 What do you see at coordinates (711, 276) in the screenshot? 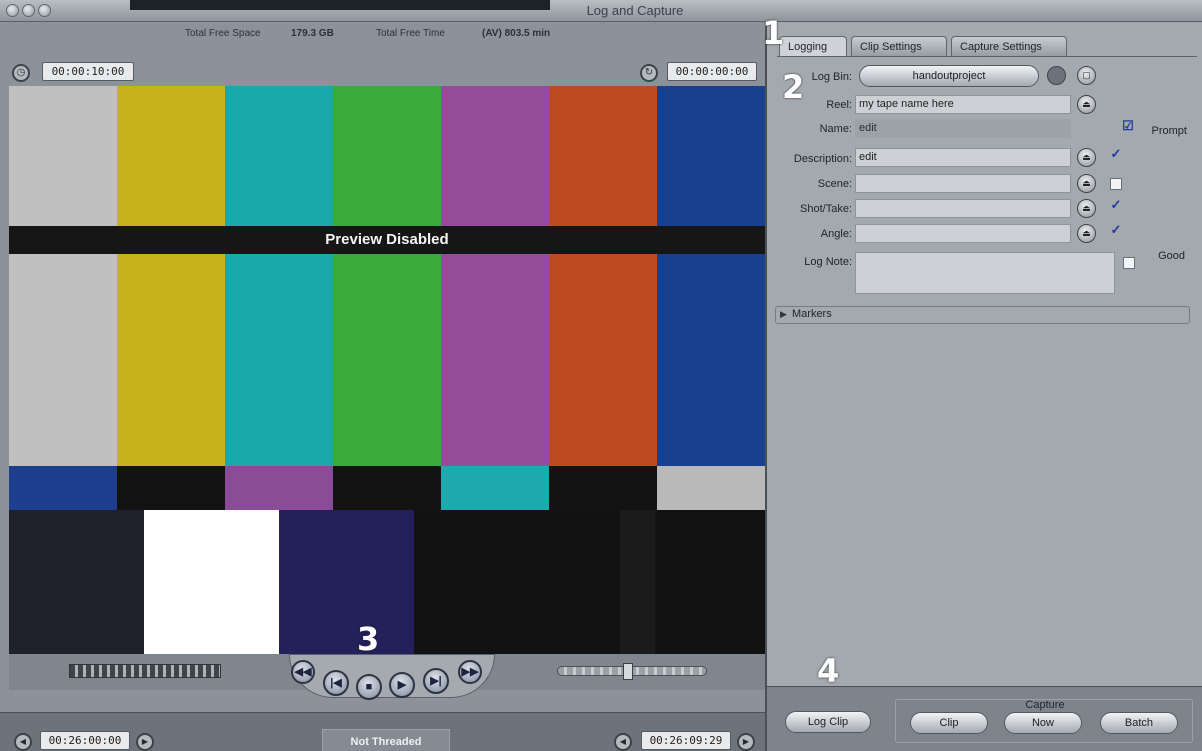
I see `bar-blue` at bounding box center [711, 276].